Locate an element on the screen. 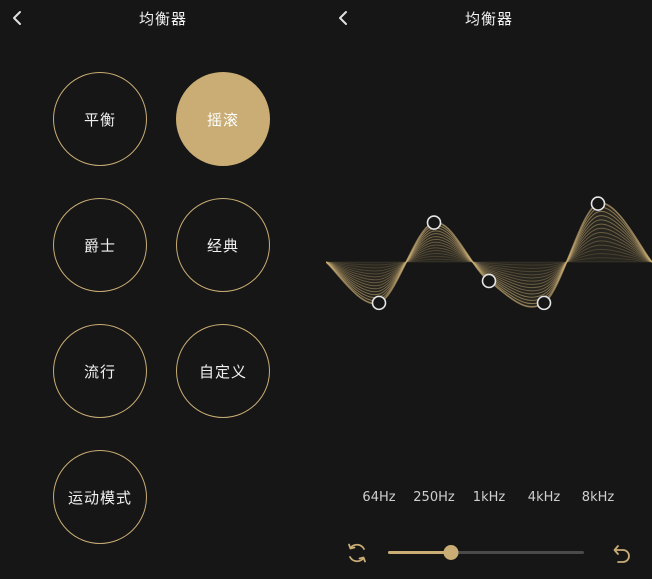 This screenshot has height=579, width=652. slider-fill is located at coordinates (419, 552).